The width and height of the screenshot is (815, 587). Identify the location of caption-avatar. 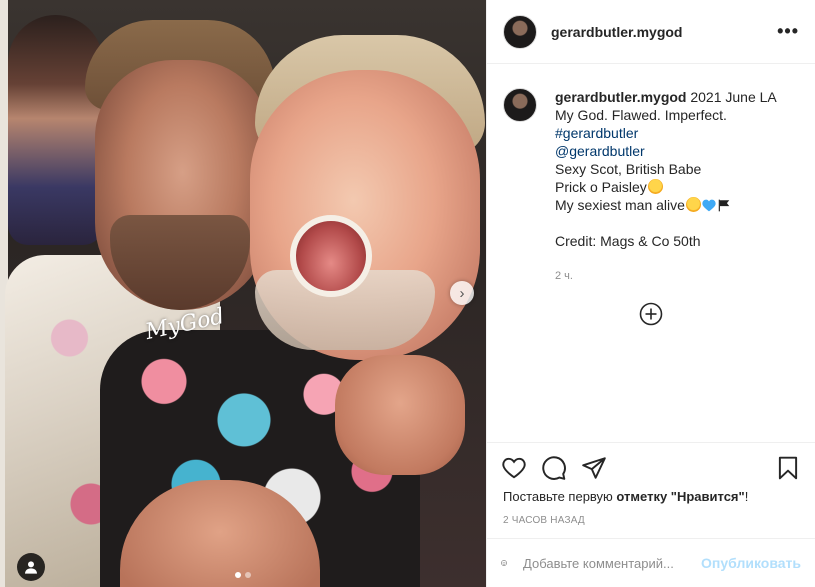
(520, 105).